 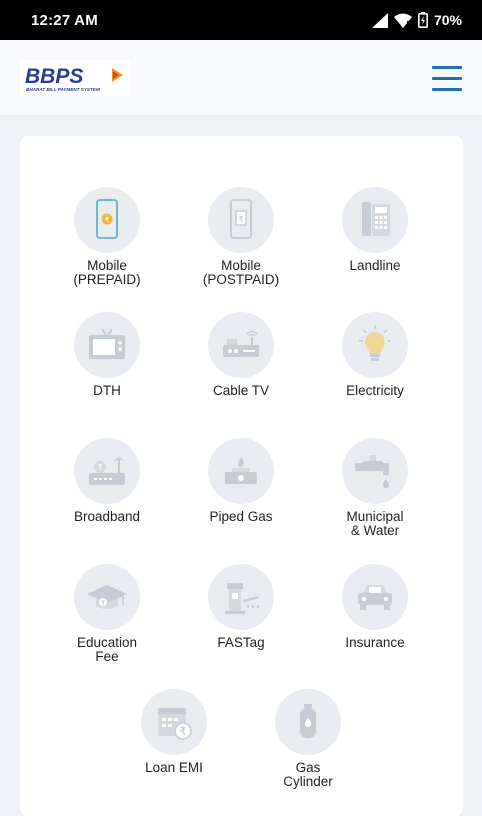 I want to click on category-label: Municipal & Water, so click(x=375, y=523).